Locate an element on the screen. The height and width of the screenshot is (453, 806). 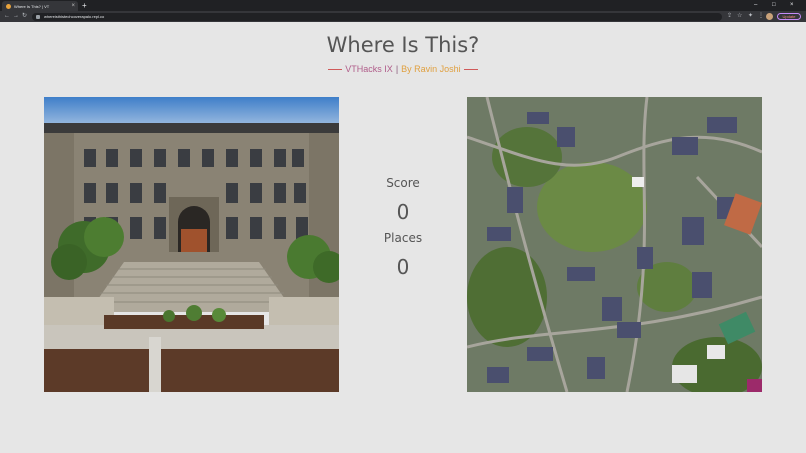
back-icon: ← is located at coordinates (7, 16).